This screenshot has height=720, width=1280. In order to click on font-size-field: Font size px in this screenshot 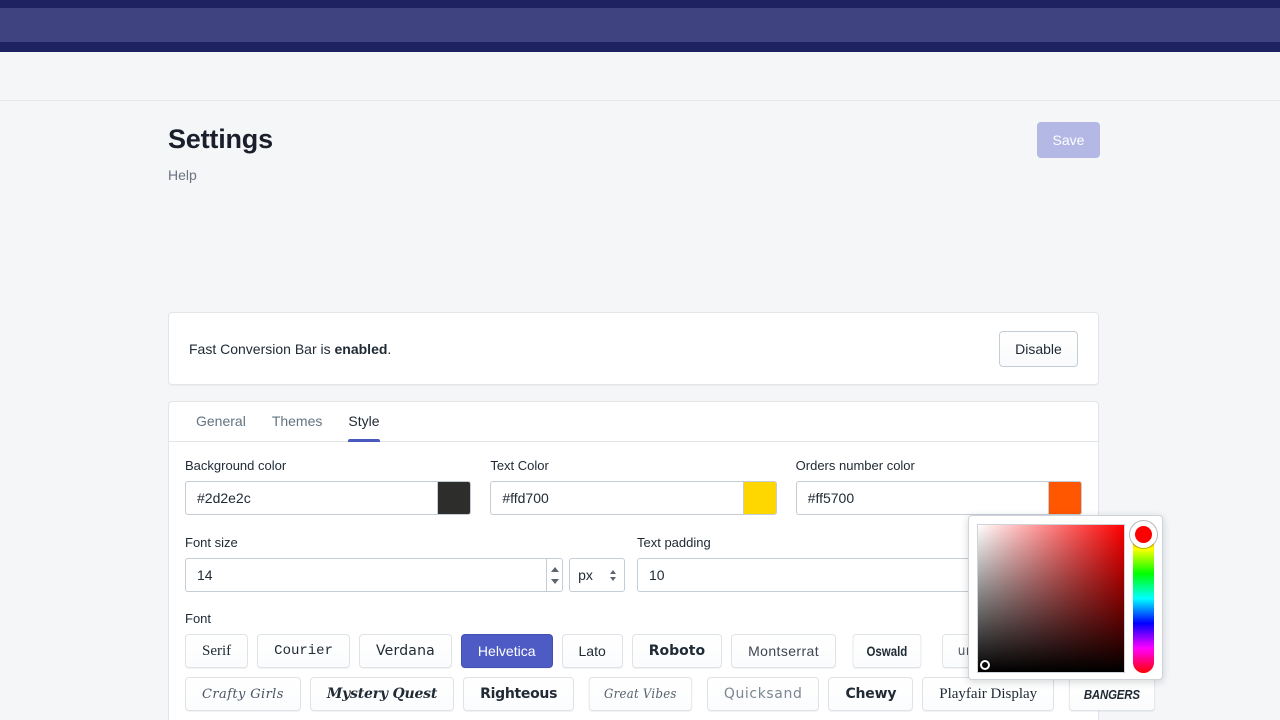, I will do `click(405, 563)`.